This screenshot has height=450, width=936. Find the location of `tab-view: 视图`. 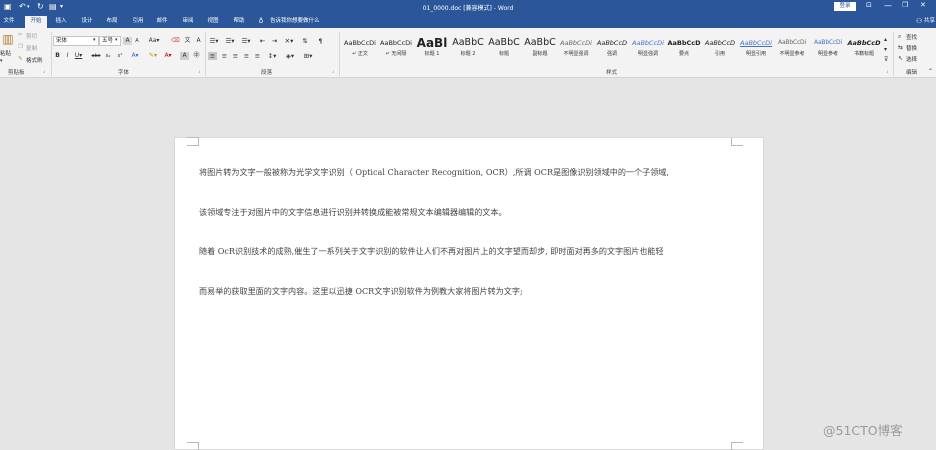

tab-view: 视图 is located at coordinates (213, 22).